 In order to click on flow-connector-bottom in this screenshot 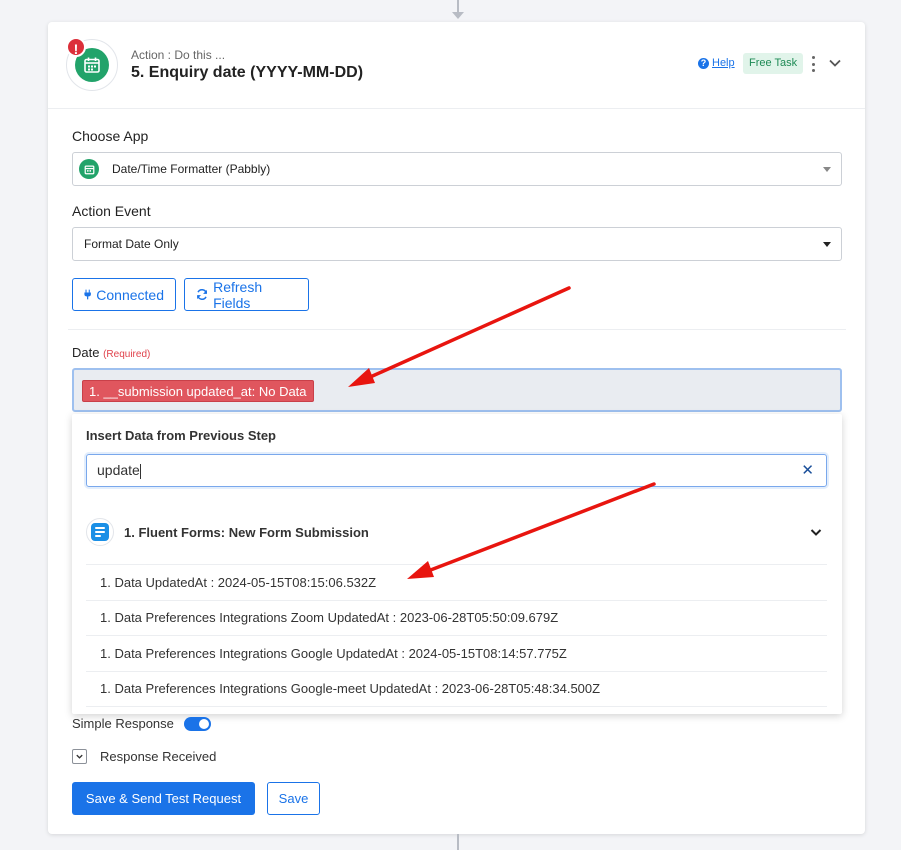, I will do `click(458, 842)`.